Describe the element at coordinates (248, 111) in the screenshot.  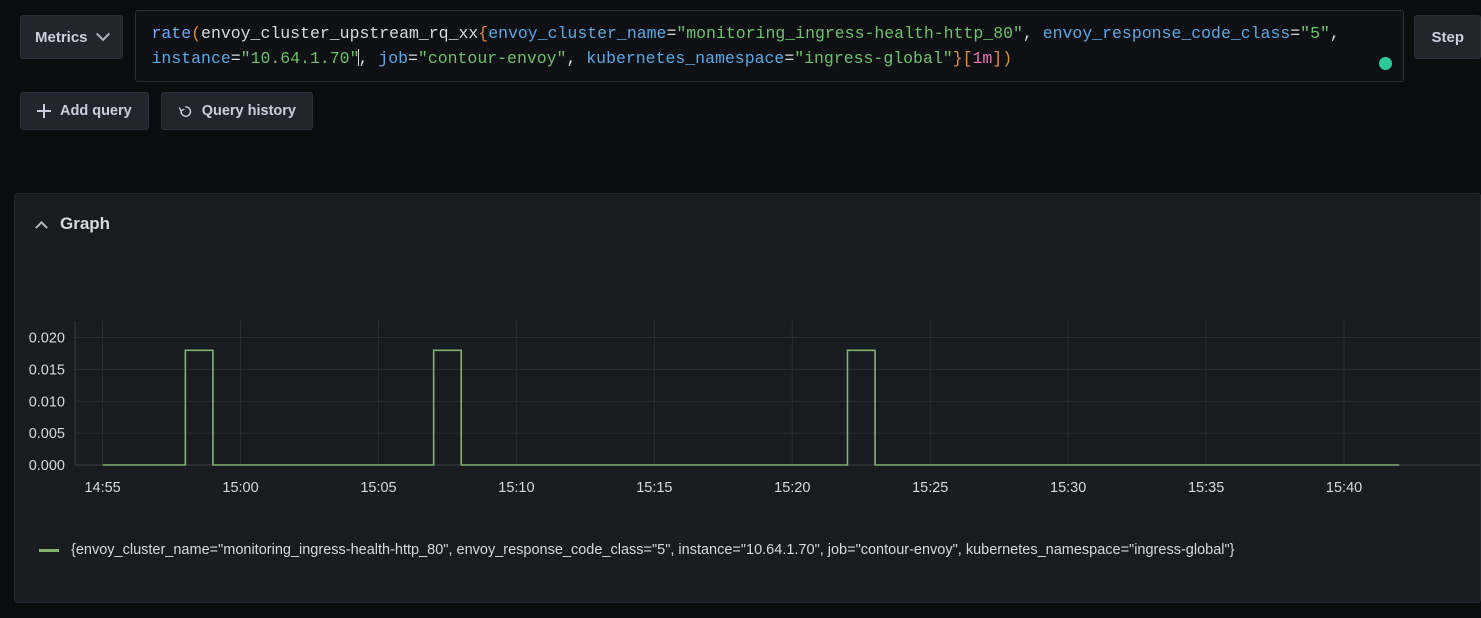
I see `query-history-label: Query history` at that location.